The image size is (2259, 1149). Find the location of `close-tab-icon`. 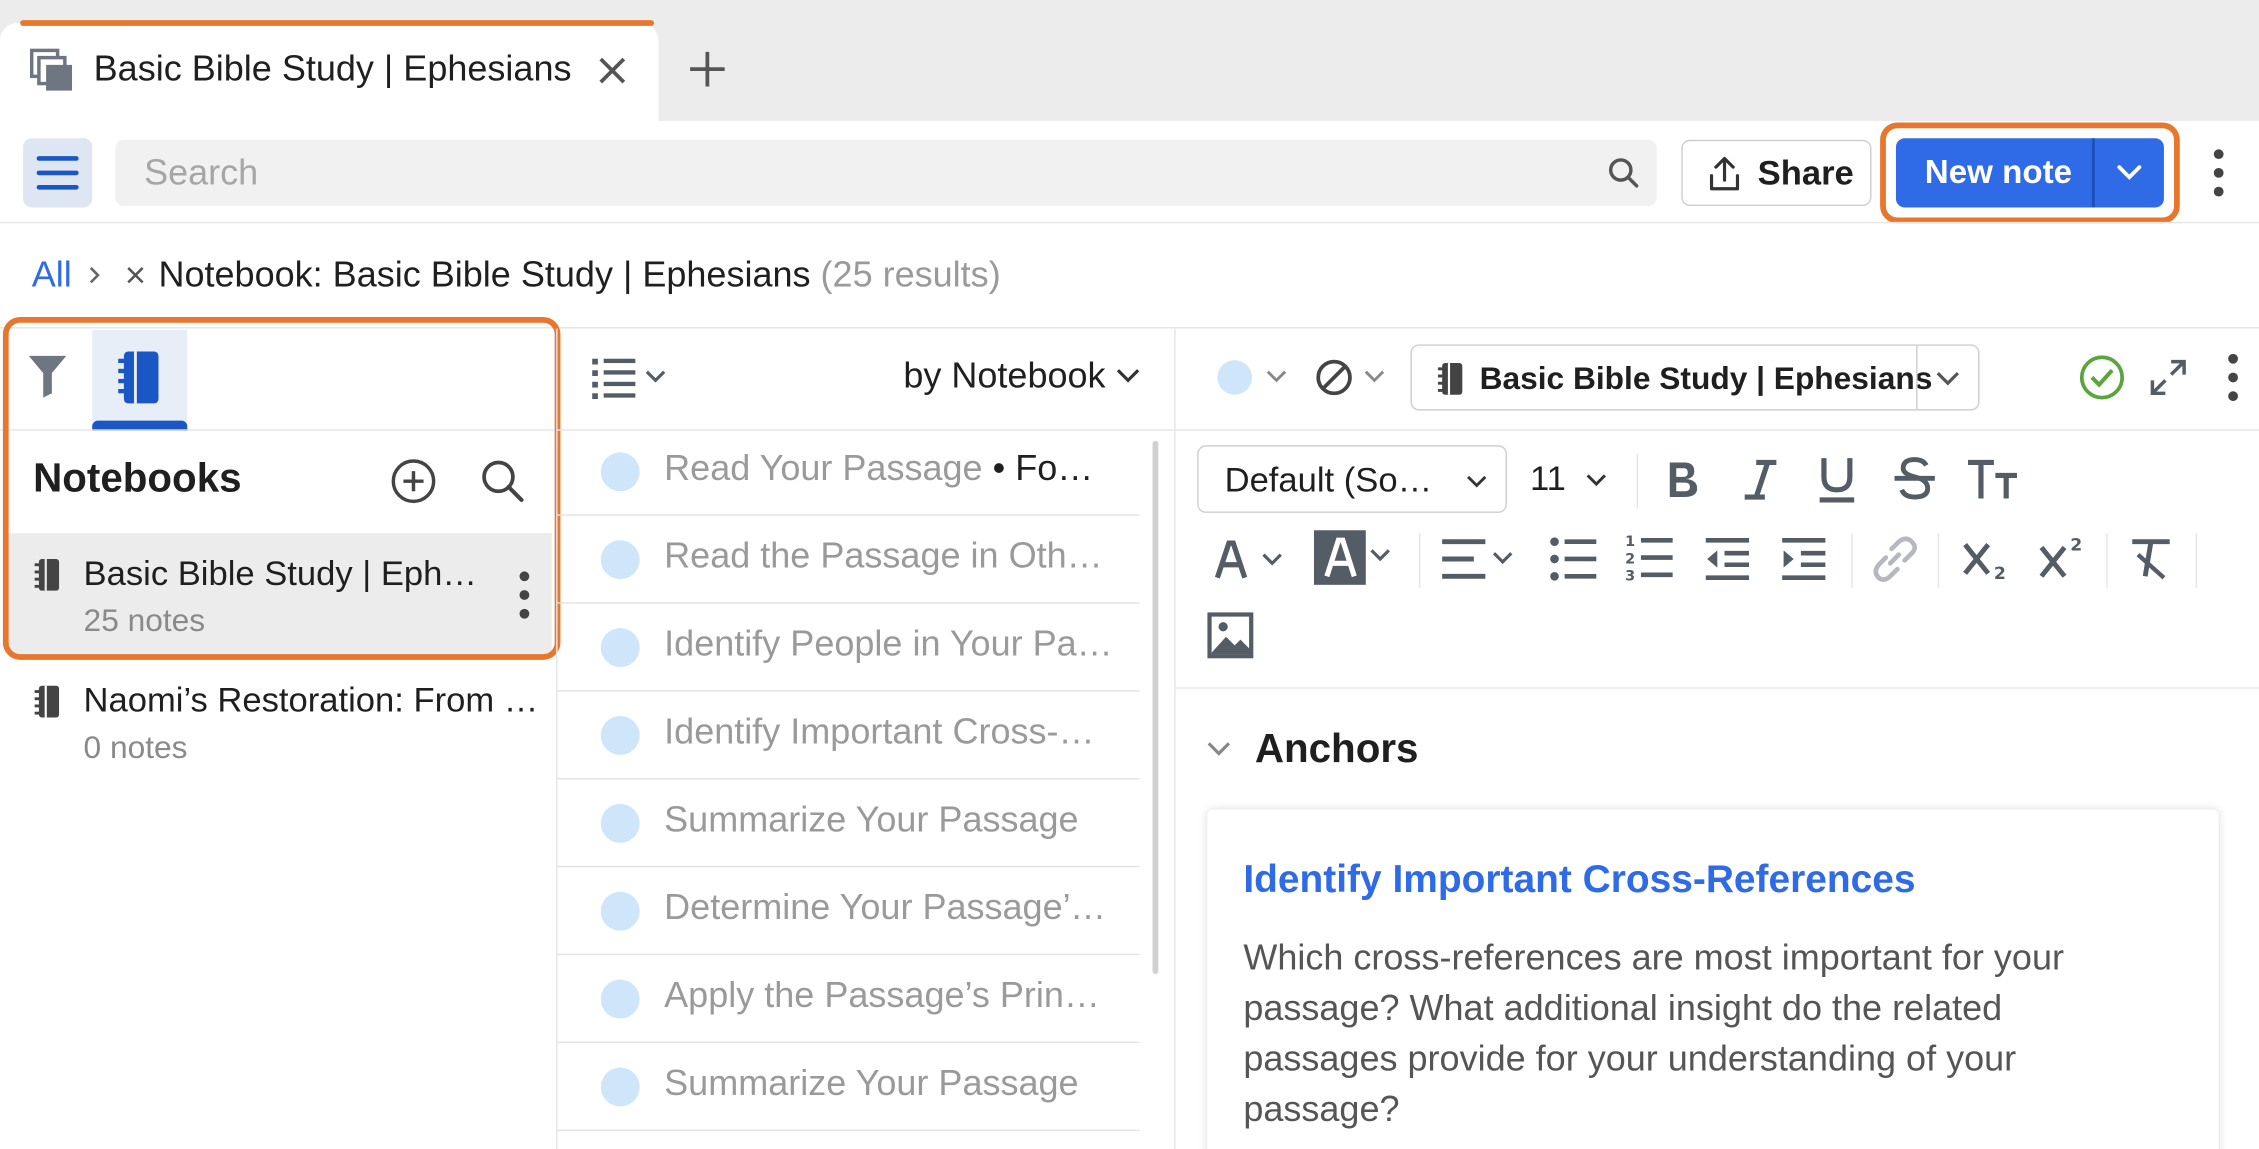

close-tab-icon is located at coordinates (612, 70).